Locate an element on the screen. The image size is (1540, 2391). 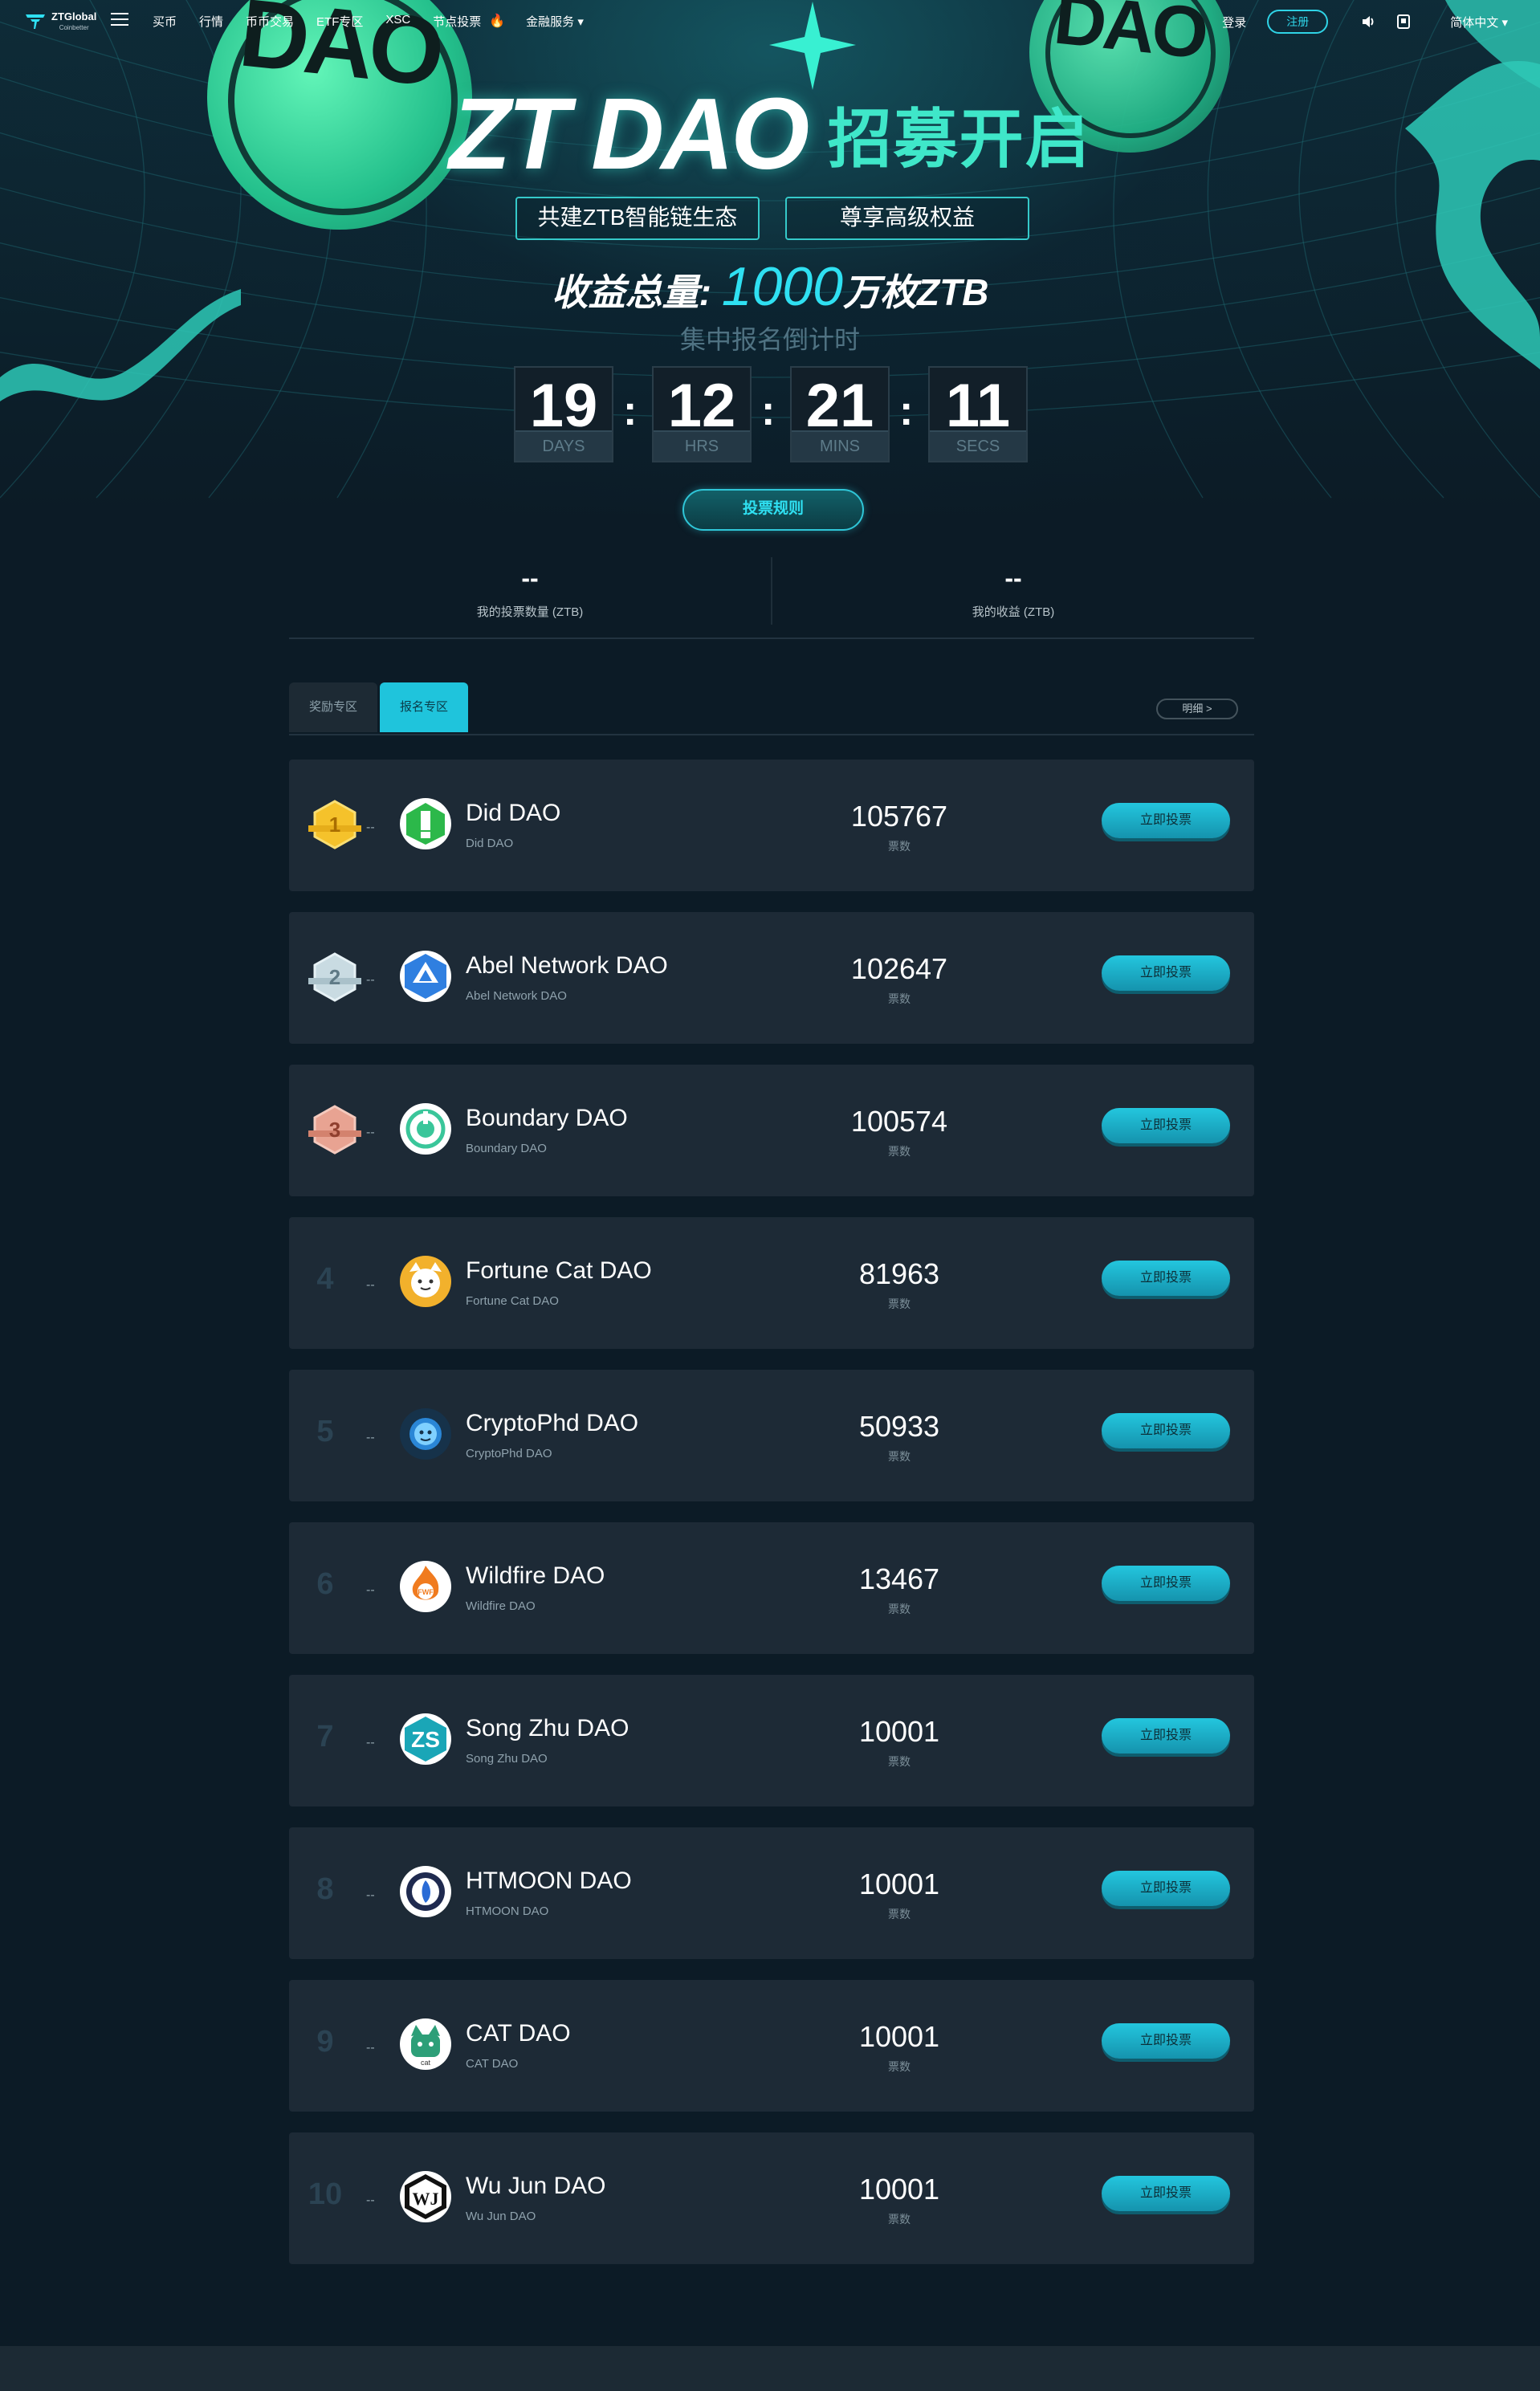
tag-premium-benefits: 尊享高级权益 is located at coordinates (907, 218).